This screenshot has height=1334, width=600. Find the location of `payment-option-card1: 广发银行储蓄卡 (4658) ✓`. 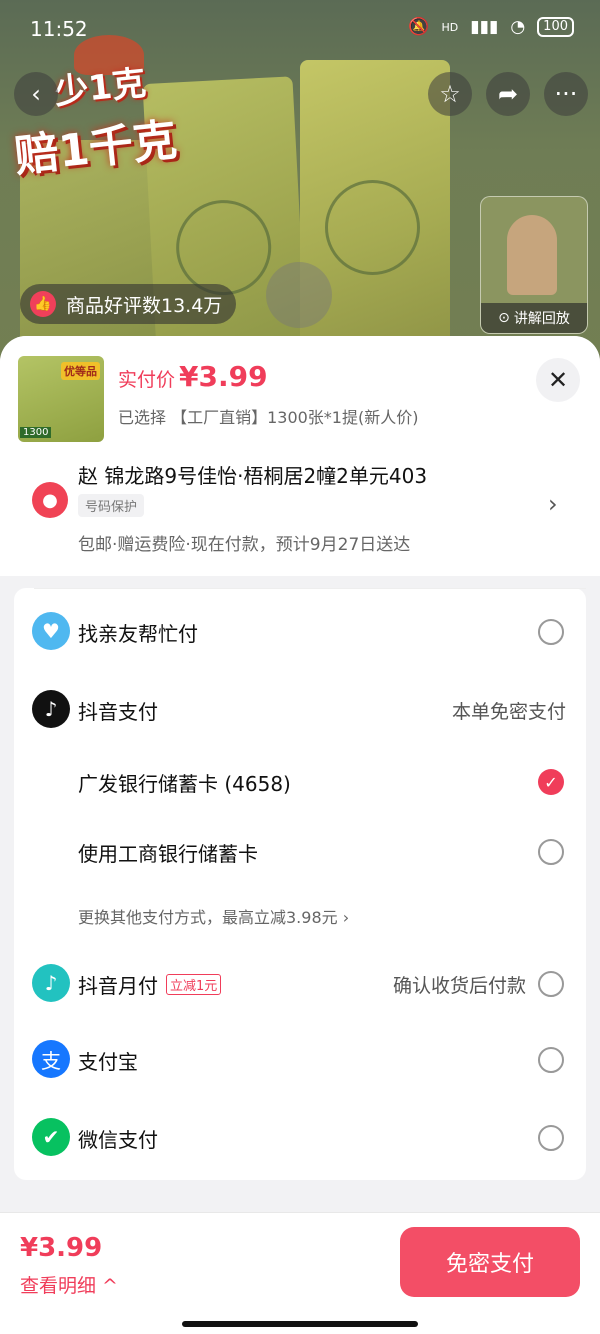

payment-option-card1: 广发银行储蓄卡 (4658) ✓ is located at coordinates (300, 782).